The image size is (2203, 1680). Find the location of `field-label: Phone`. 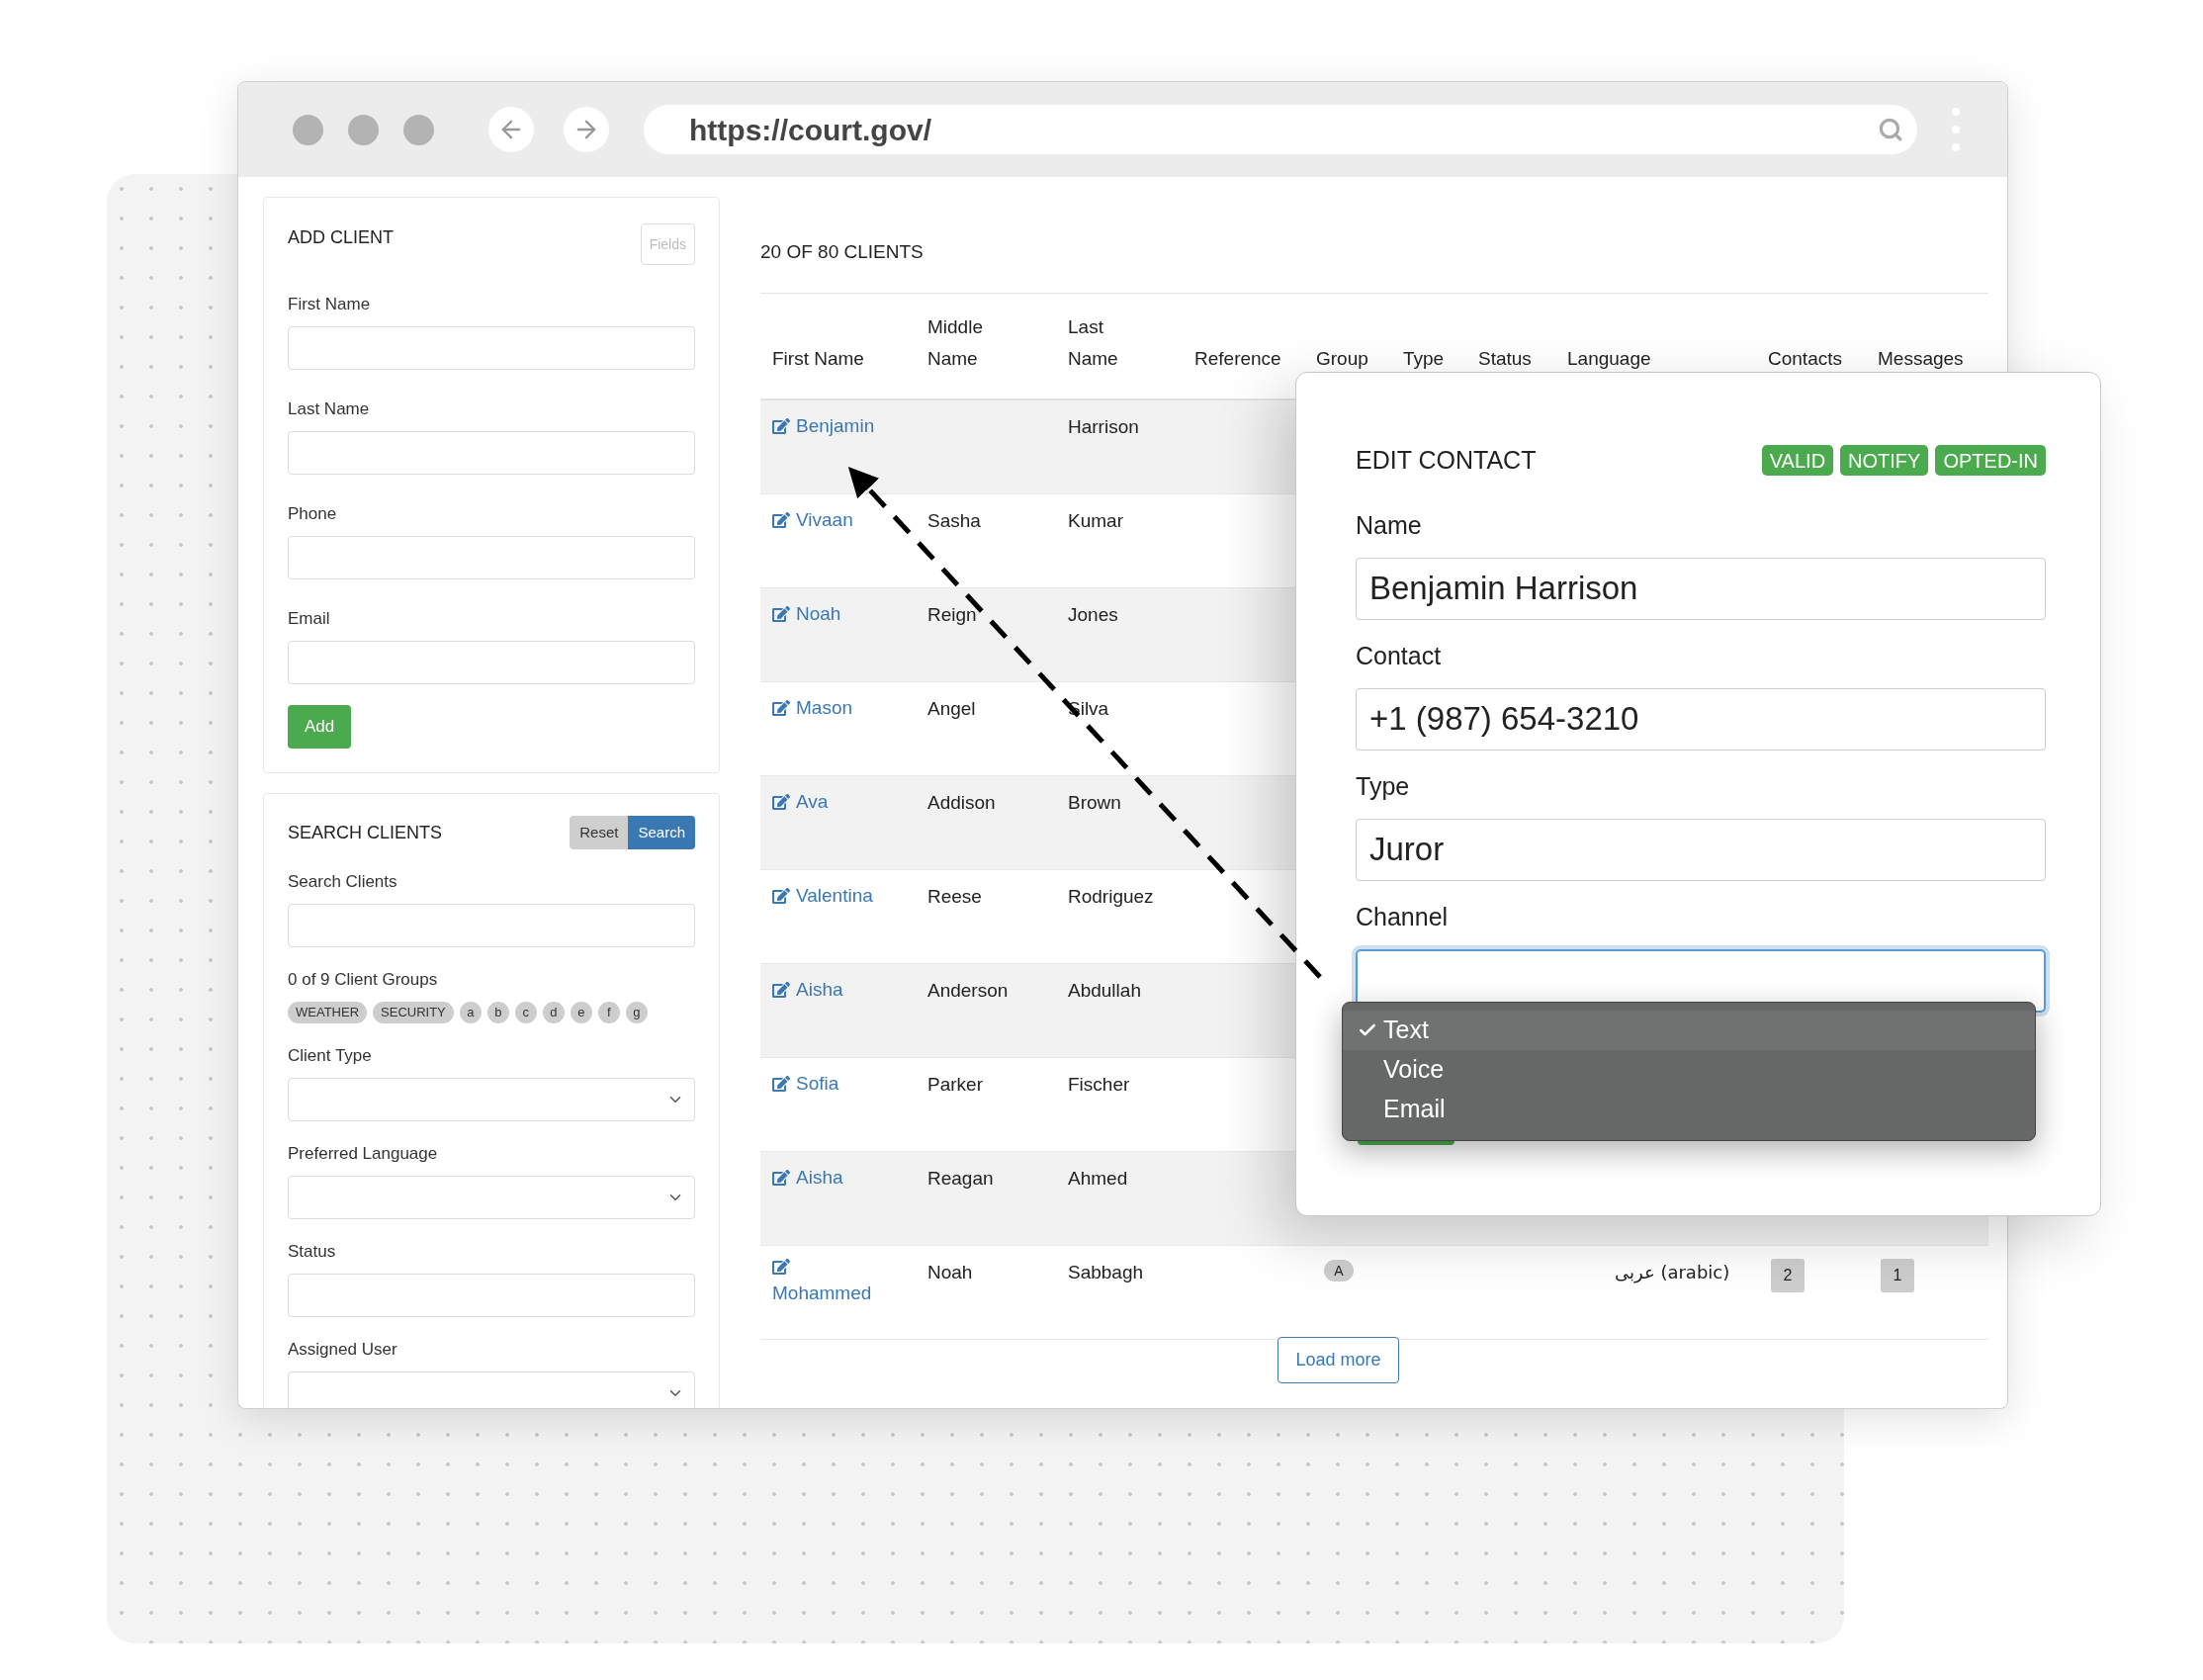

field-label: Phone is located at coordinates (313, 513).